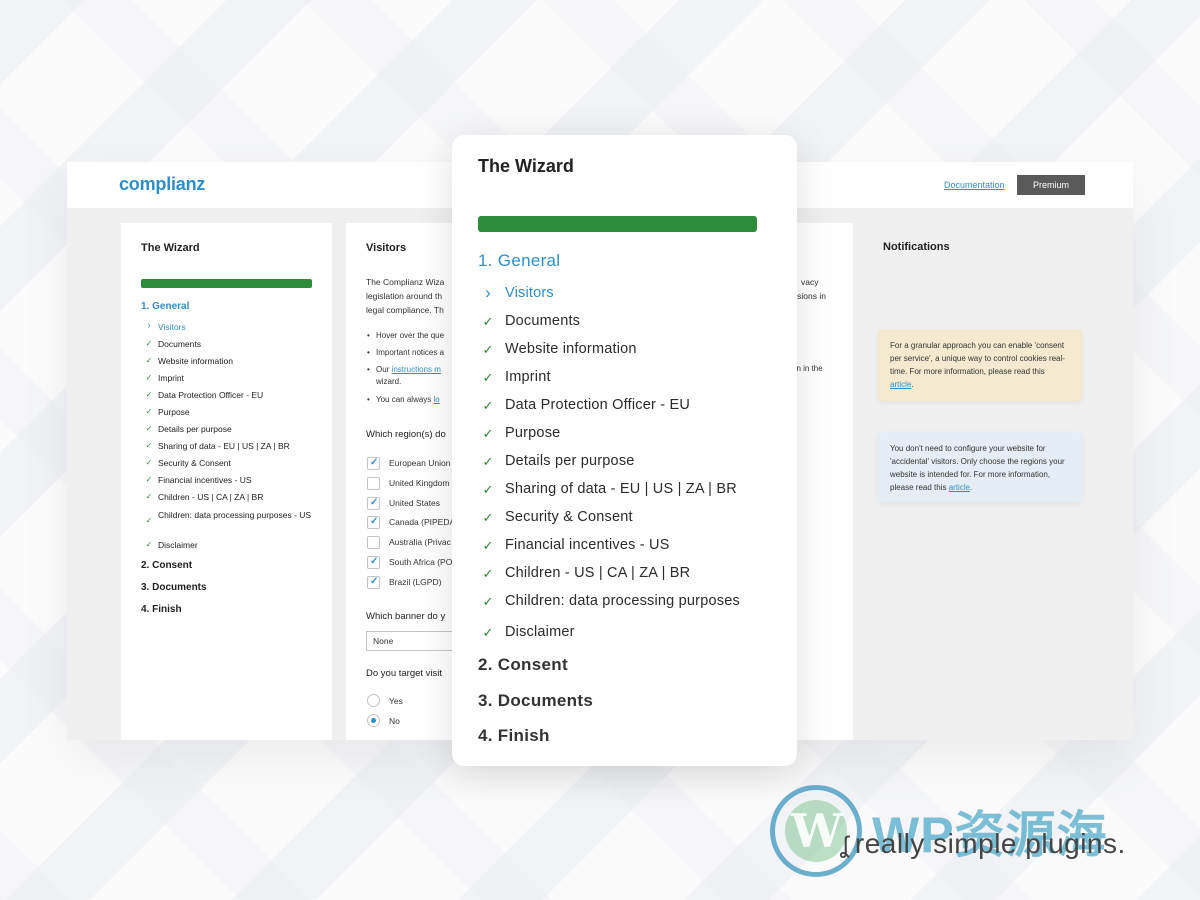  I want to click on overlay-item-purpose: ✓ Purpose, so click(521, 433).